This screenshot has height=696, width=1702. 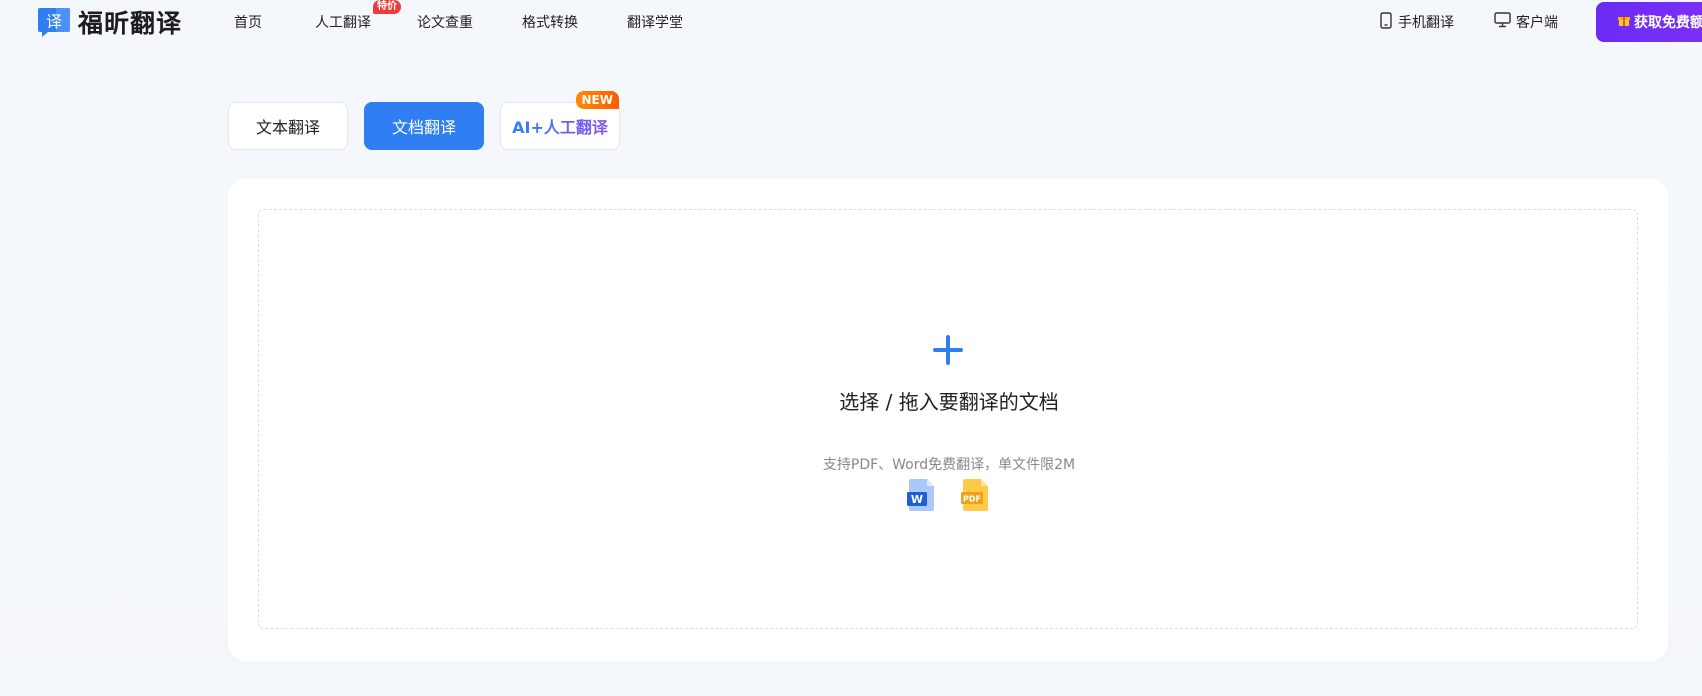 I want to click on desktop-client-link: 客户端, so click(x=1526, y=22).